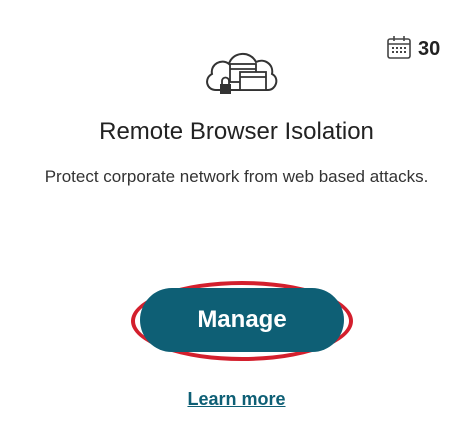 This screenshot has width=473, height=445. I want to click on card-title: Remote Browser Isolation, so click(236, 131).